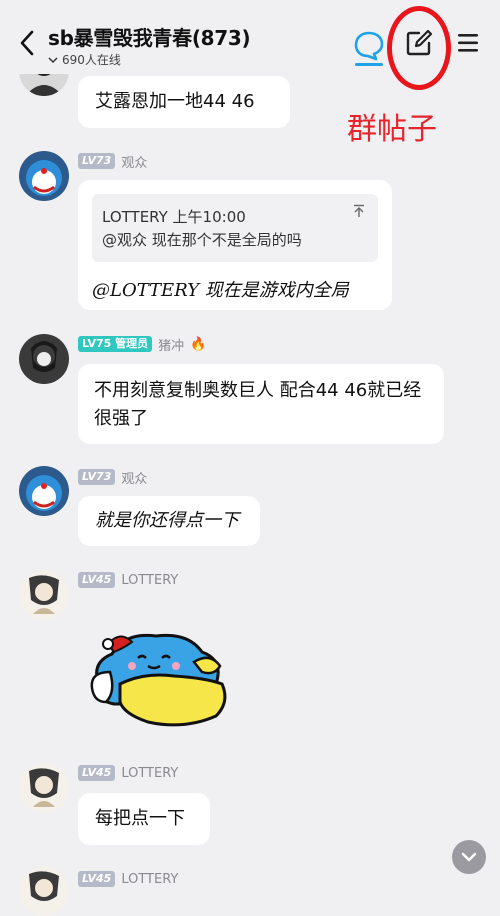 This screenshot has width=500, height=916. What do you see at coordinates (175, 101) in the screenshot?
I see `message-text: 艾露恩加一地44 46` at bounding box center [175, 101].